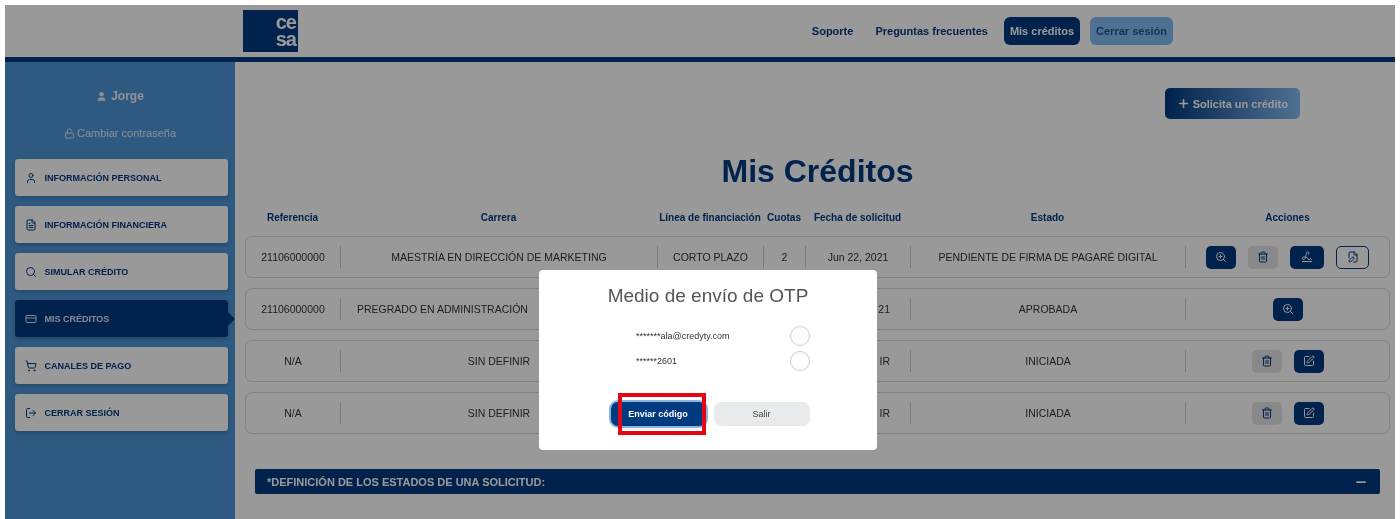 The width and height of the screenshot is (1400, 519). What do you see at coordinates (121, 224) in the screenshot?
I see `sidebar-item: INFORMACIÓN FINANCIERA` at bounding box center [121, 224].